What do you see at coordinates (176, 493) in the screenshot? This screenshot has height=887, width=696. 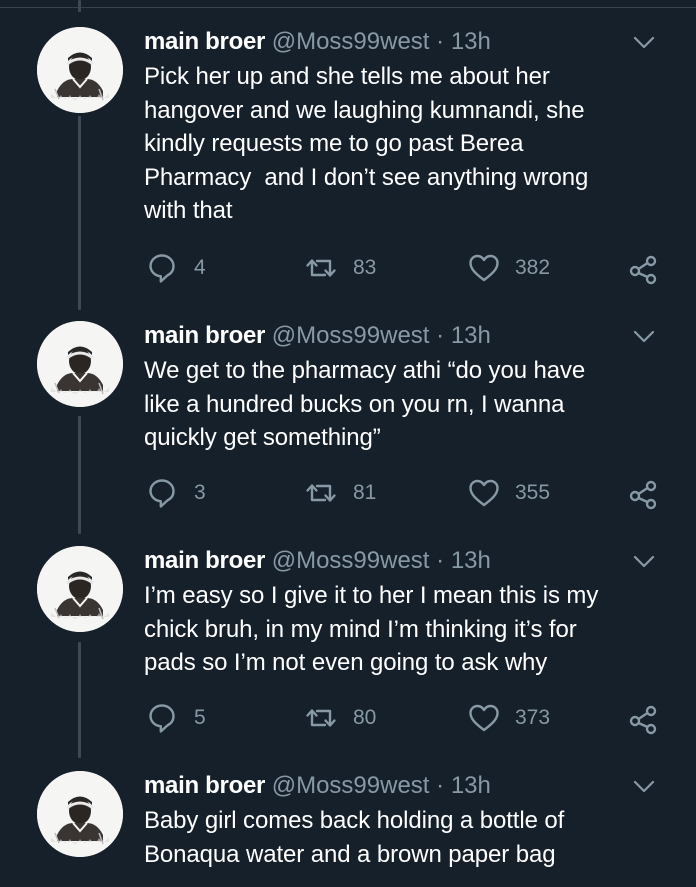 I see `reply-button: 3` at bounding box center [176, 493].